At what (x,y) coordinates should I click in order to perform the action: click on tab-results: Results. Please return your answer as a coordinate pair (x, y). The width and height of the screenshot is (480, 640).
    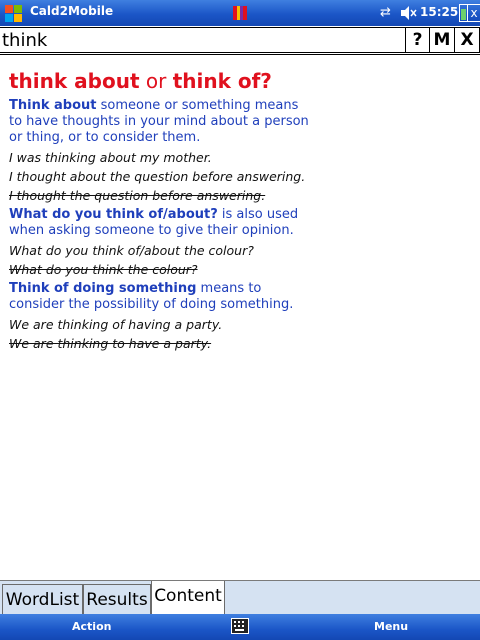
    Looking at the image, I should click on (117, 600).